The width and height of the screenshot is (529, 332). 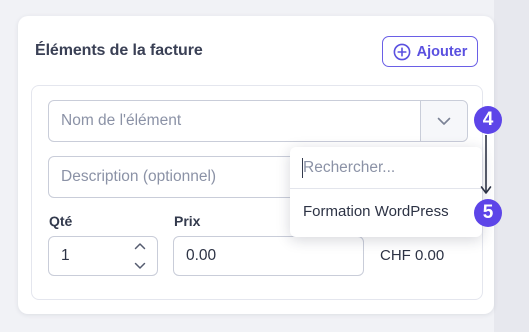 I want to click on section-title: Éléments de la facture, so click(x=119, y=50).